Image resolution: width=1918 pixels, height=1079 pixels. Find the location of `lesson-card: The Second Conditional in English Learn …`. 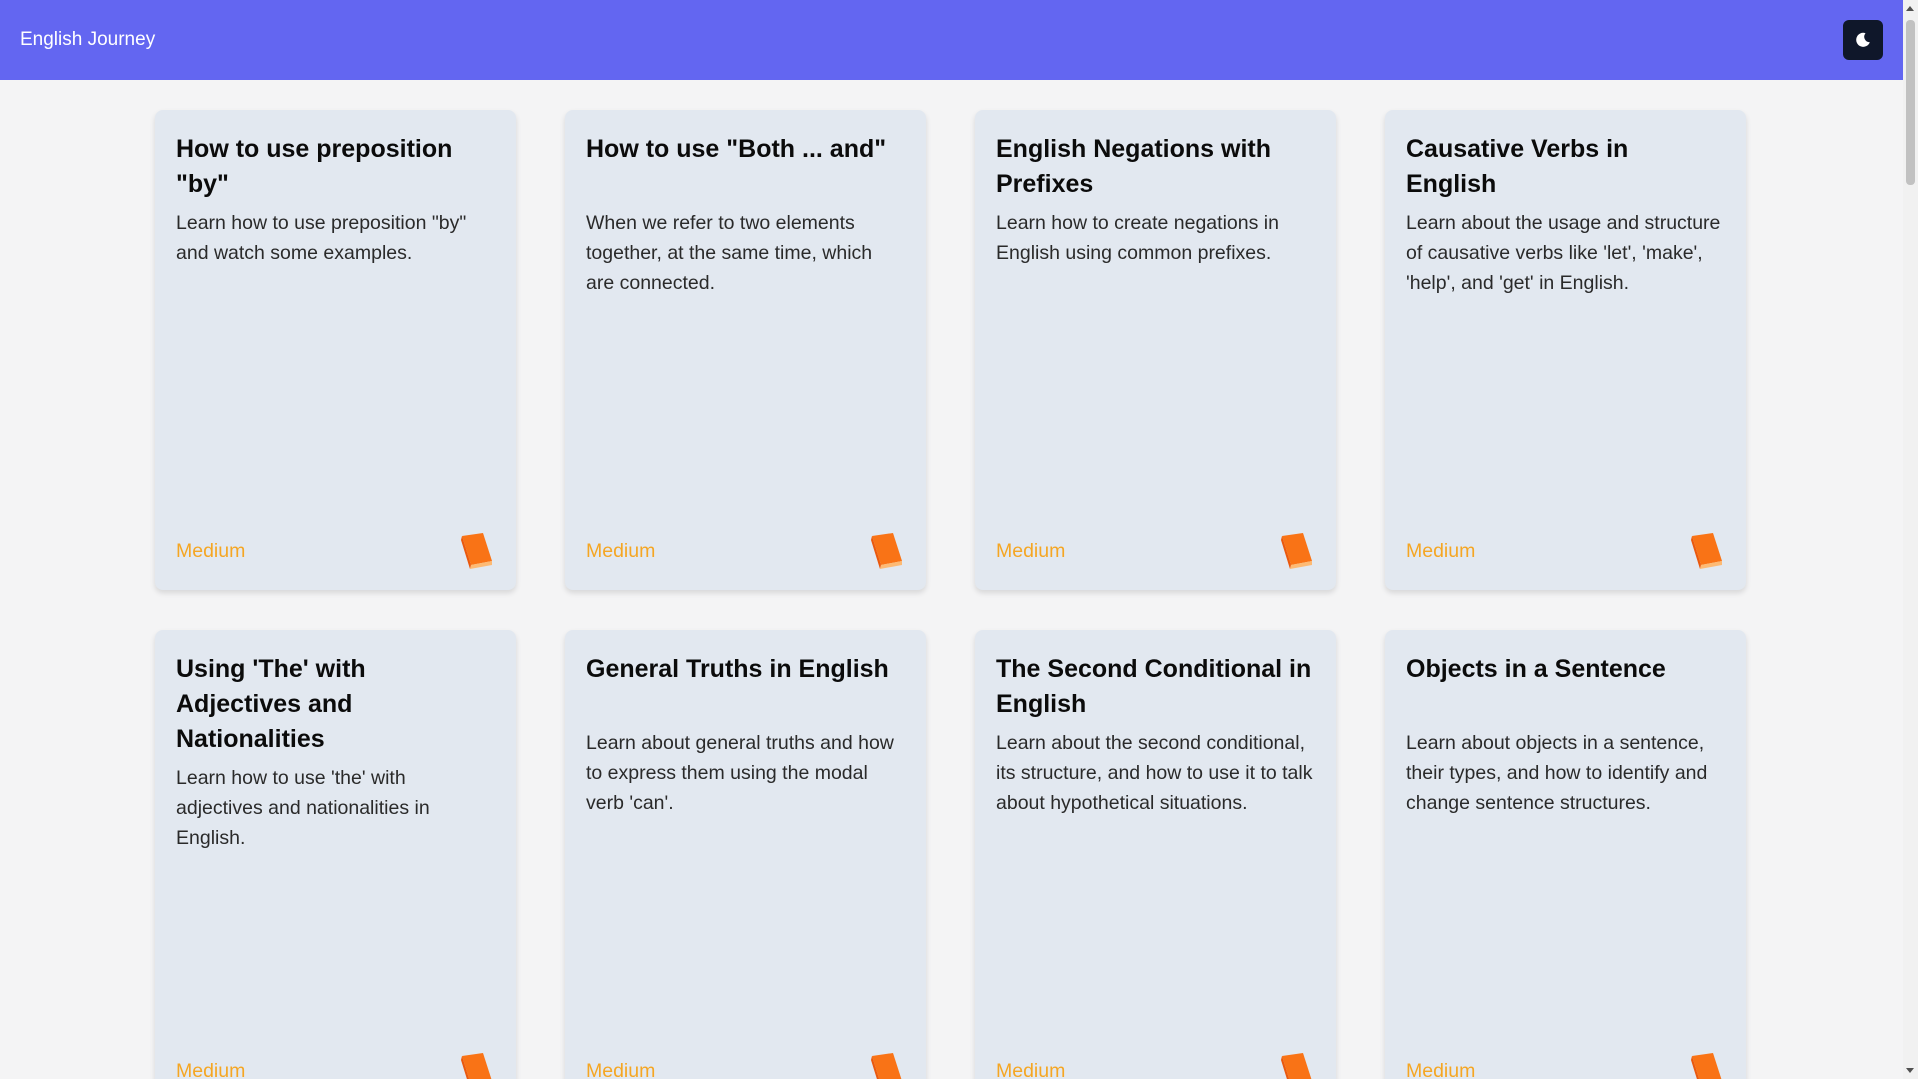

lesson-card: The Second Conditional in English Learn … is located at coordinates (1155, 854).